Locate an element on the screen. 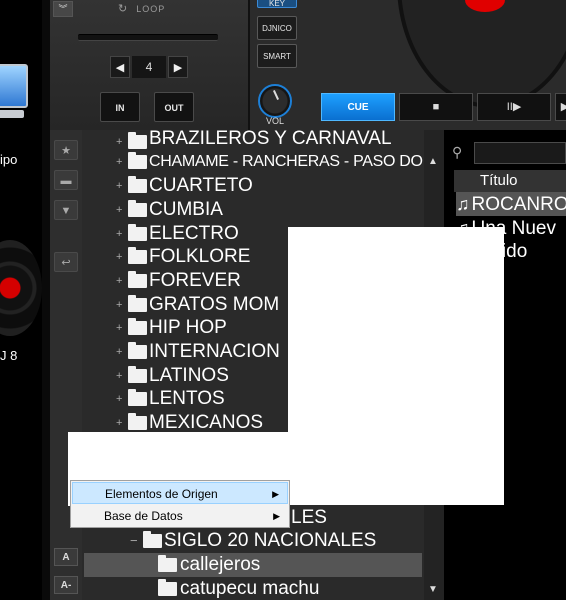 The width and height of the screenshot is (566, 600). tree-row-label: INTERNACION is located at coordinates (214, 351).